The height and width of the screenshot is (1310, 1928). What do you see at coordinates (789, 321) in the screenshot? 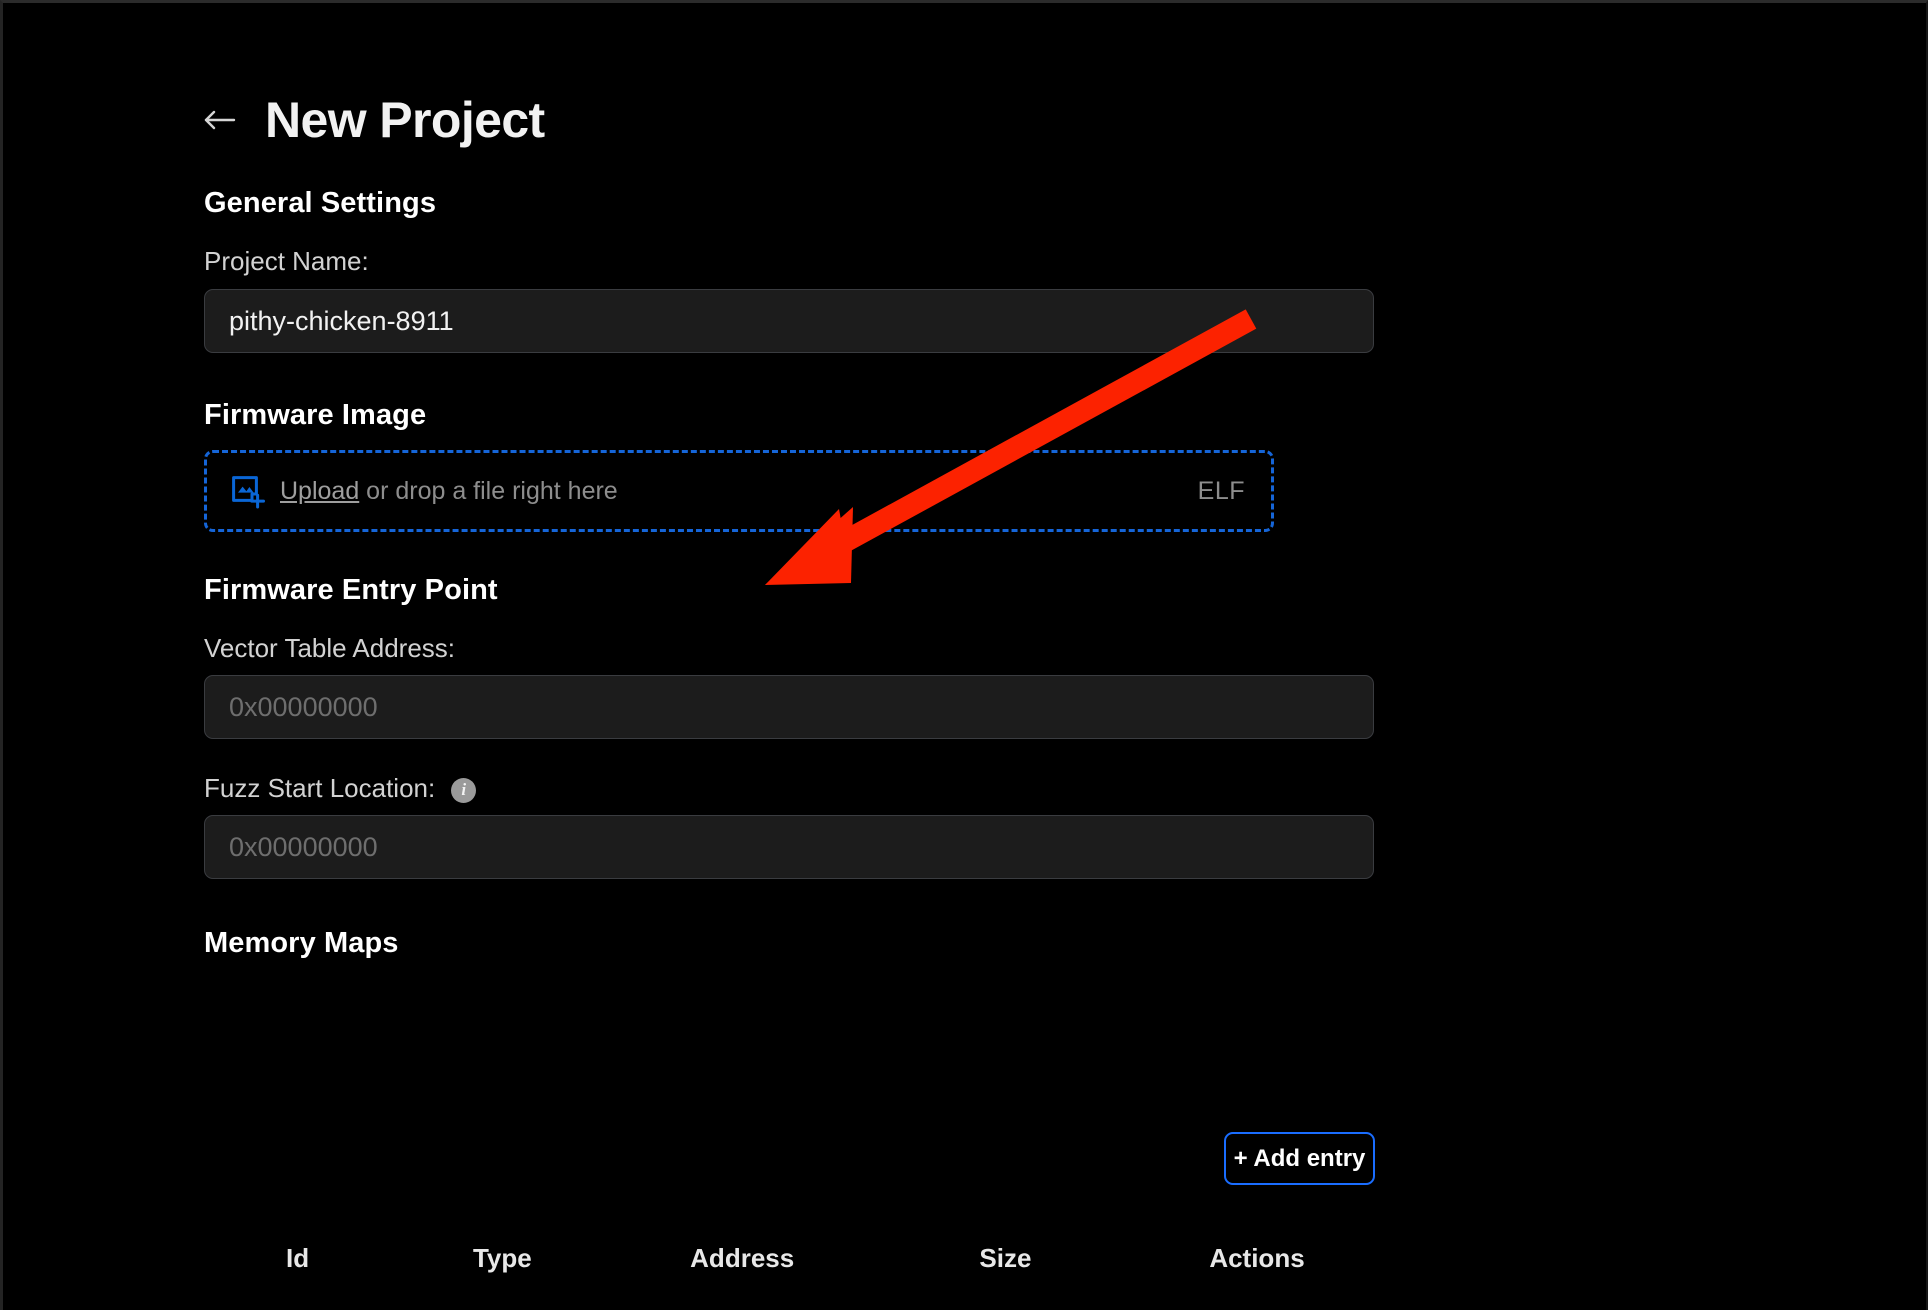
I see `project-name-input` at bounding box center [789, 321].